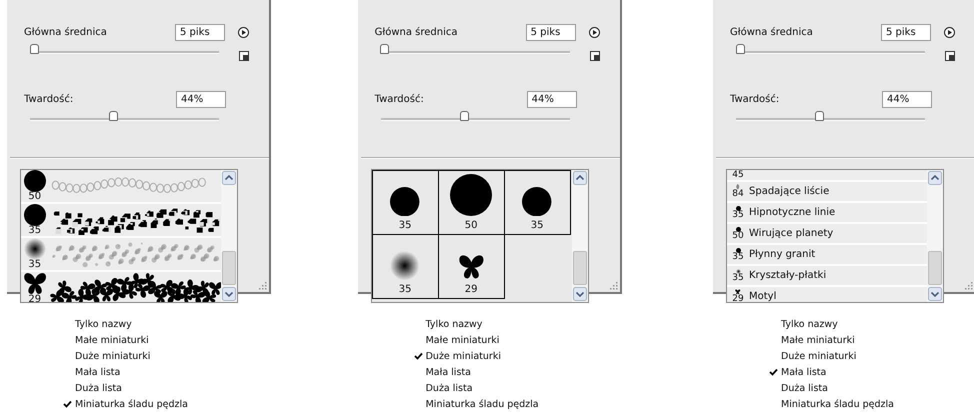 The width and height of the screenshot is (974, 420). What do you see at coordinates (471, 290) in the screenshot?
I see `brush-size: 29` at bounding box center [471, 290].